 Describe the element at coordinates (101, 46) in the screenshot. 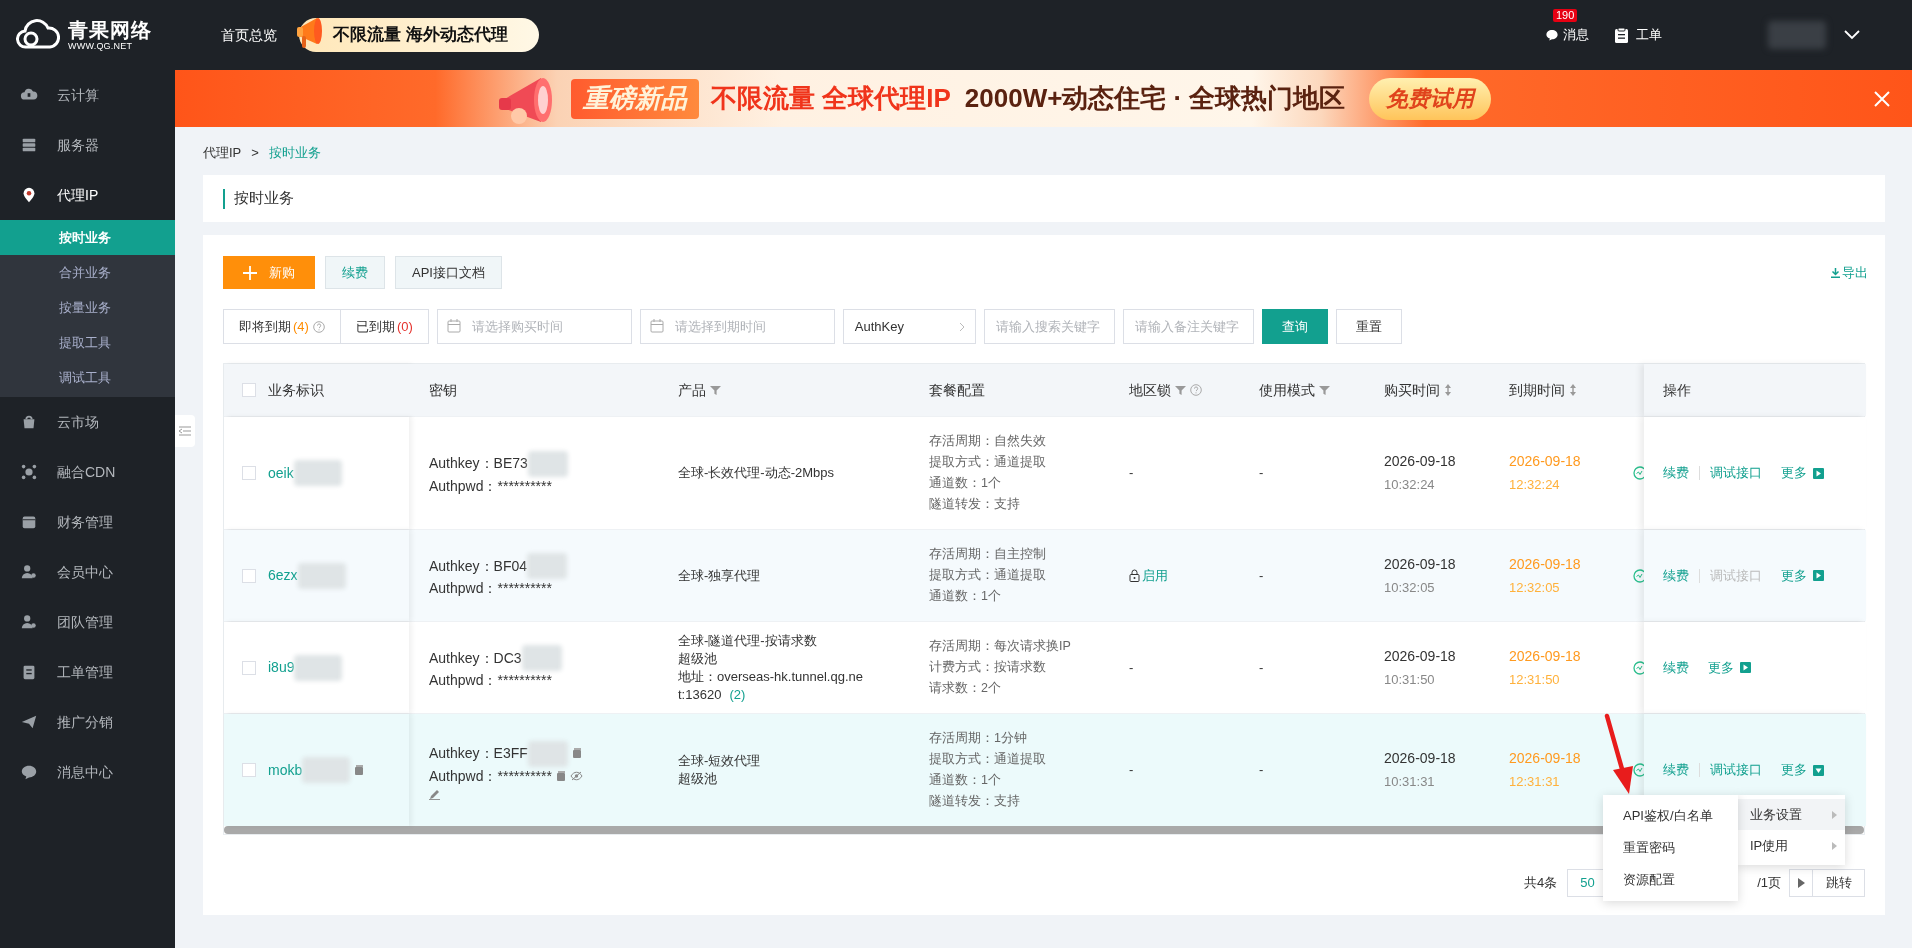

I see `logo-url: WWW.QG.NET` at that location.